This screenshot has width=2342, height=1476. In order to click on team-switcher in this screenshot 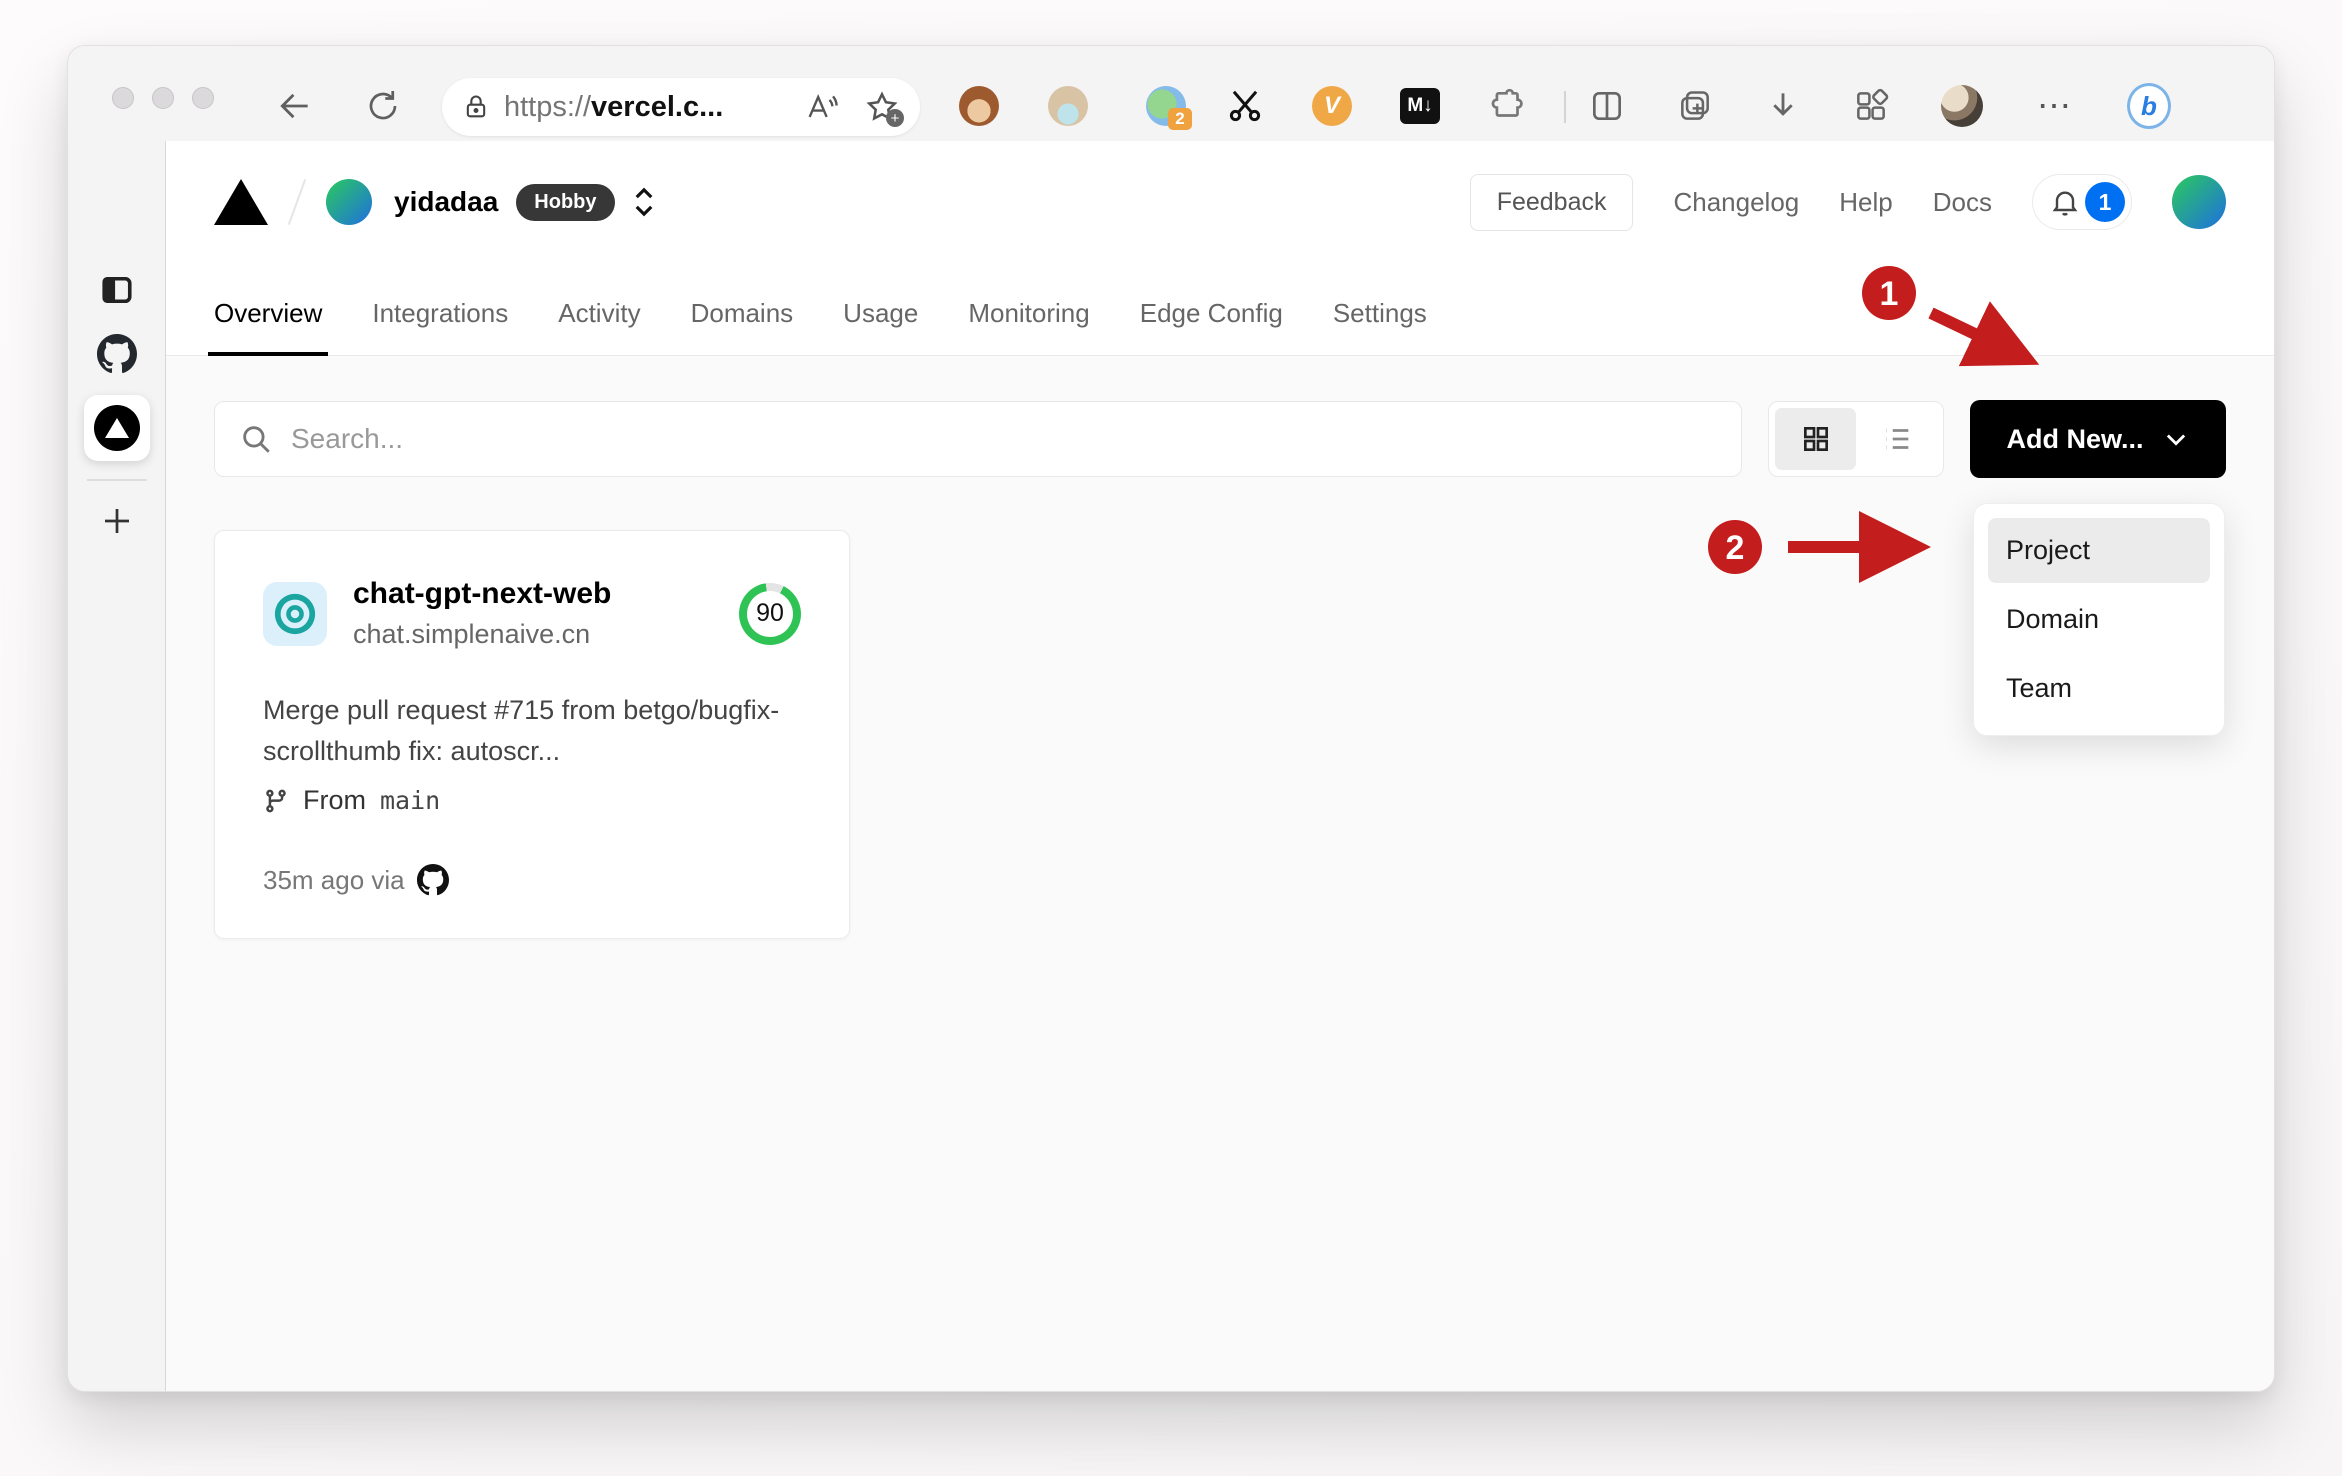, I will do `click(644, 202)`.